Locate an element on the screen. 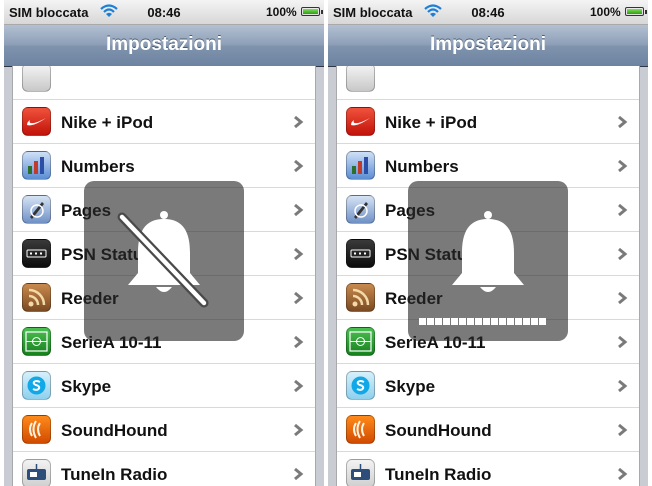 This screenshot has width=652, height=486. volume-level-indicator is located at coordinates (483, 321).